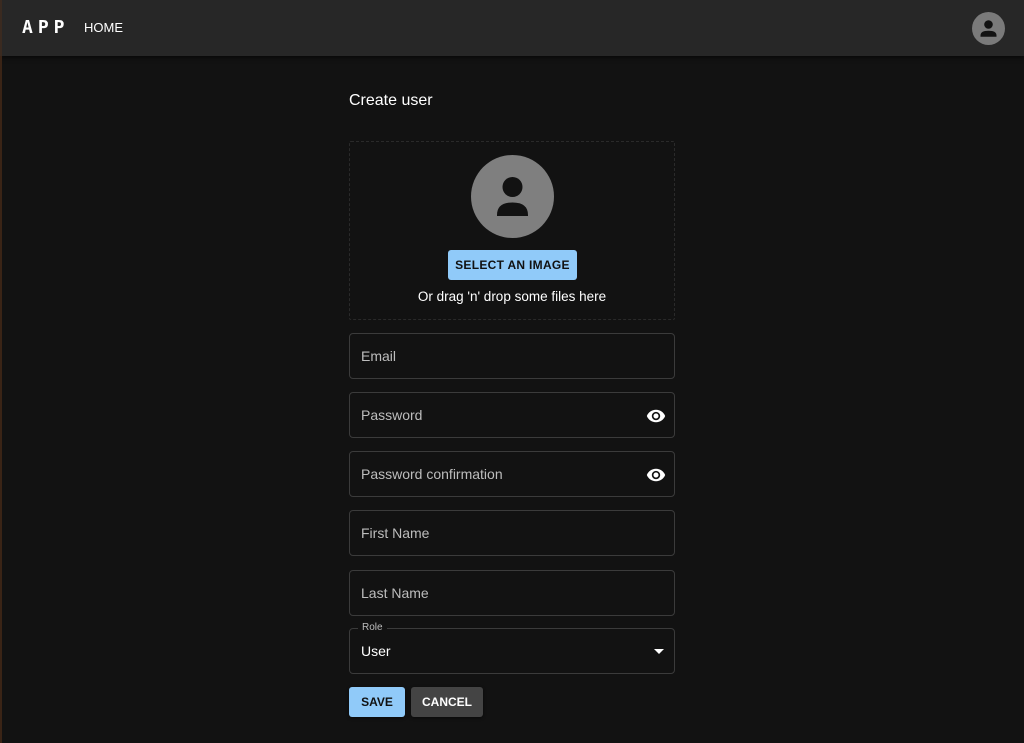  Describe the element at coordinates (372, 627) in the screenshot. I see `role-label: Role` at that location.